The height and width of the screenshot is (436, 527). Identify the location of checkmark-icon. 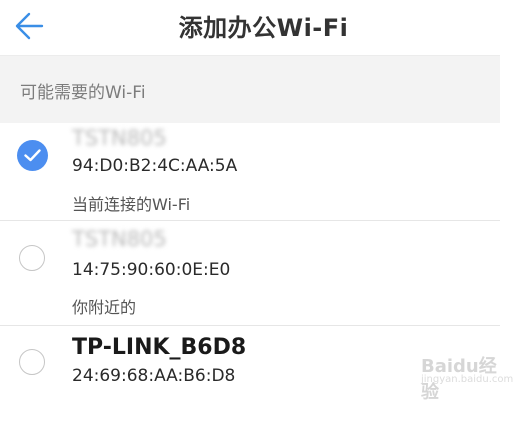
(32, 155).